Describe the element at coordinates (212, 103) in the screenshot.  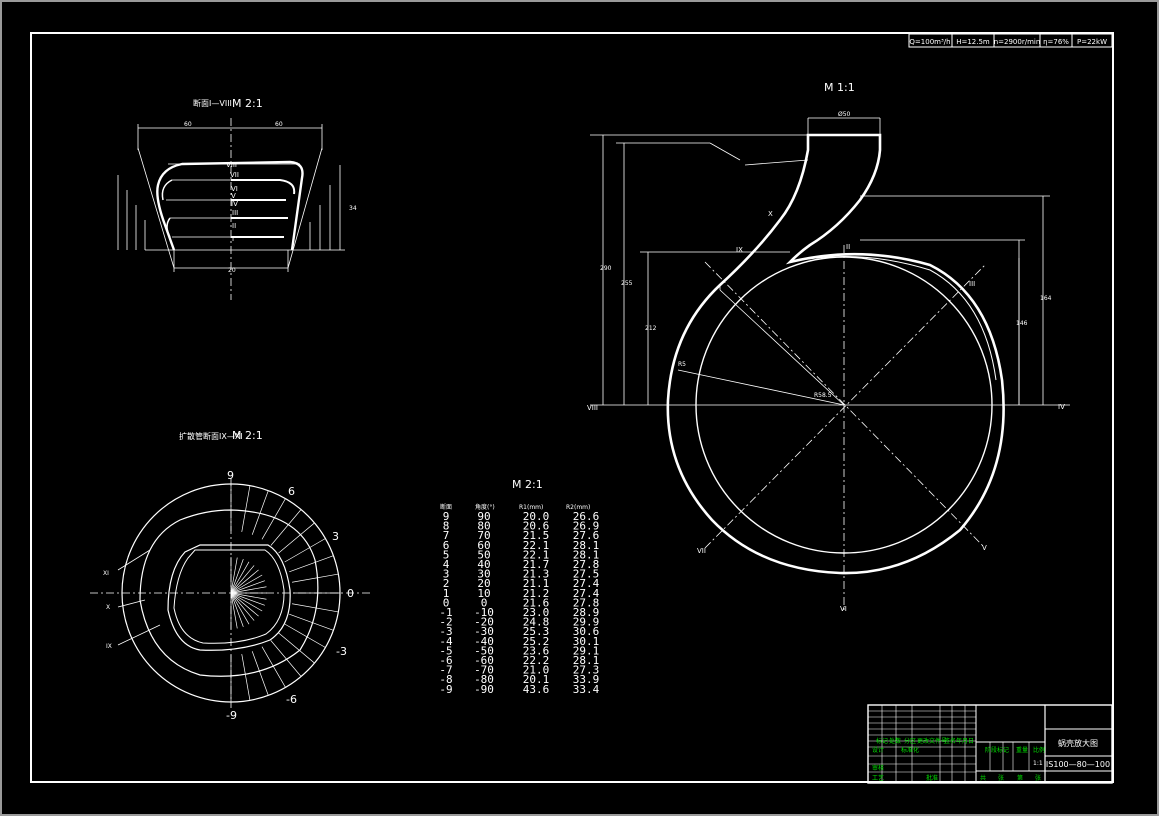
I see `section-view-title: 断面I—VIII` at that location.